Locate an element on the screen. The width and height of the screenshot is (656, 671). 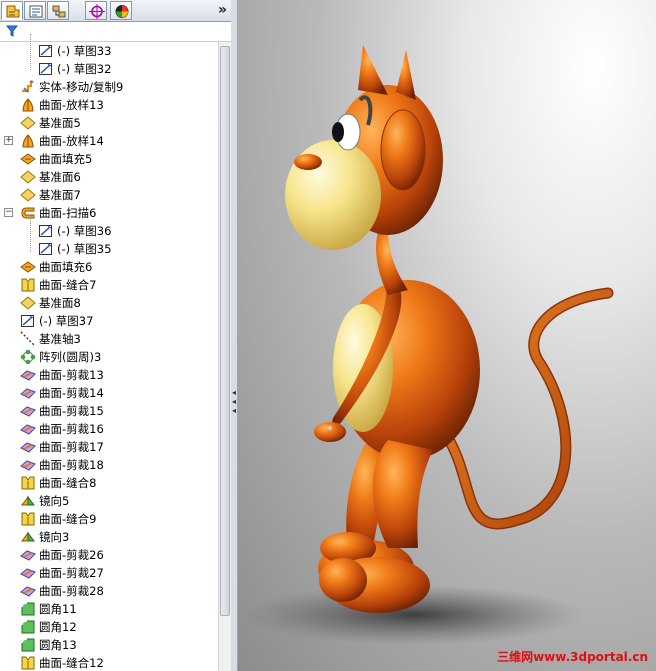
tree-item: − 曲面-扫描6 is located at coordinates (109, 213).